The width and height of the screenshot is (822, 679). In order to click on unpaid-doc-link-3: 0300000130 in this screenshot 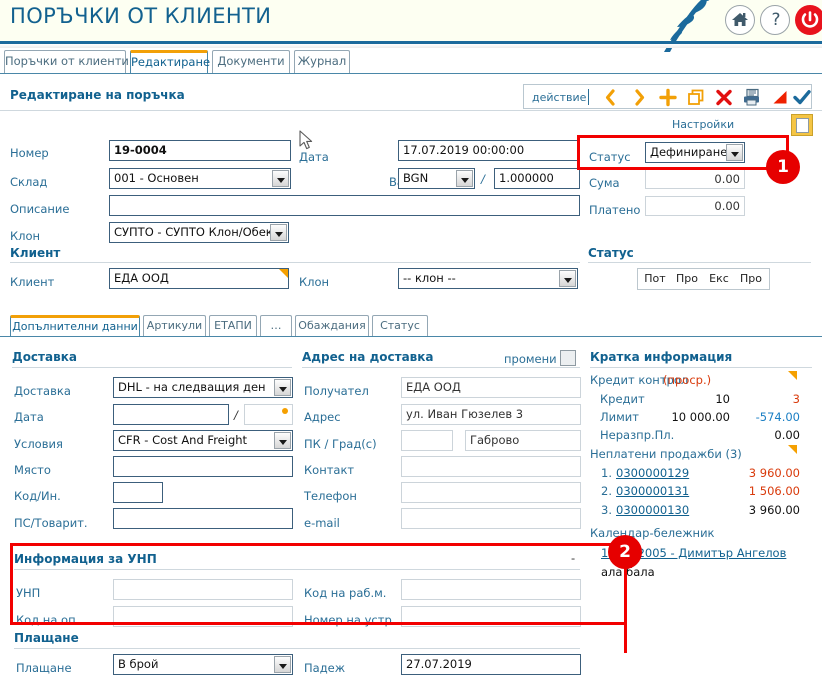, I will do `click(652, 510)`.